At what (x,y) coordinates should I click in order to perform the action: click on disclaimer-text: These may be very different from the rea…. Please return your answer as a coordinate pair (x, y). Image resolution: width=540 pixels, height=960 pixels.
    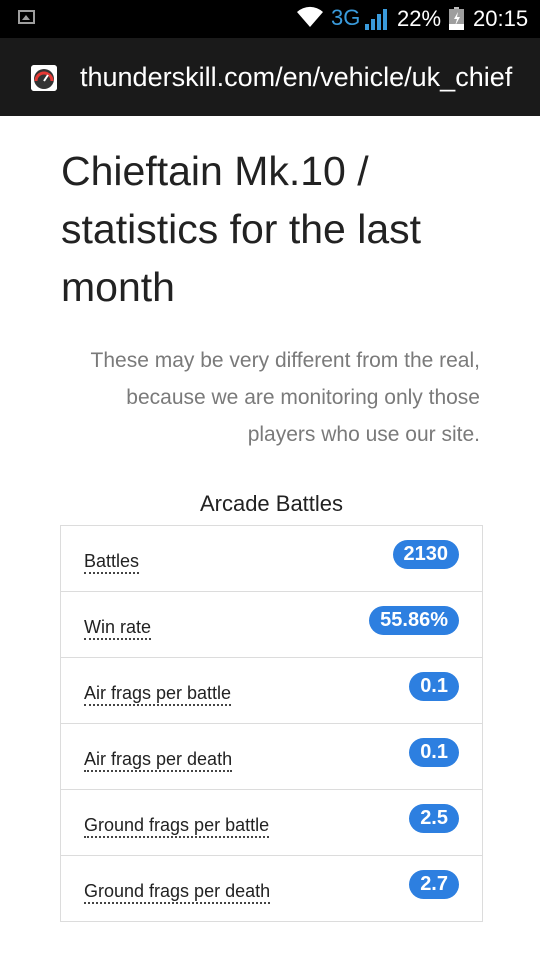
    Looking at the image, I should click on (285, 397).